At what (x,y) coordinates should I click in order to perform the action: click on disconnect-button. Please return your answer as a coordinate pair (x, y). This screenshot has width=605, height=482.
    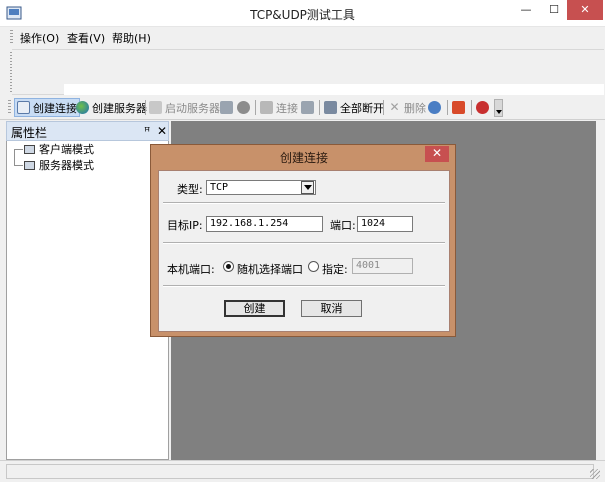
    Looking at the image, I should click on (307, 107).